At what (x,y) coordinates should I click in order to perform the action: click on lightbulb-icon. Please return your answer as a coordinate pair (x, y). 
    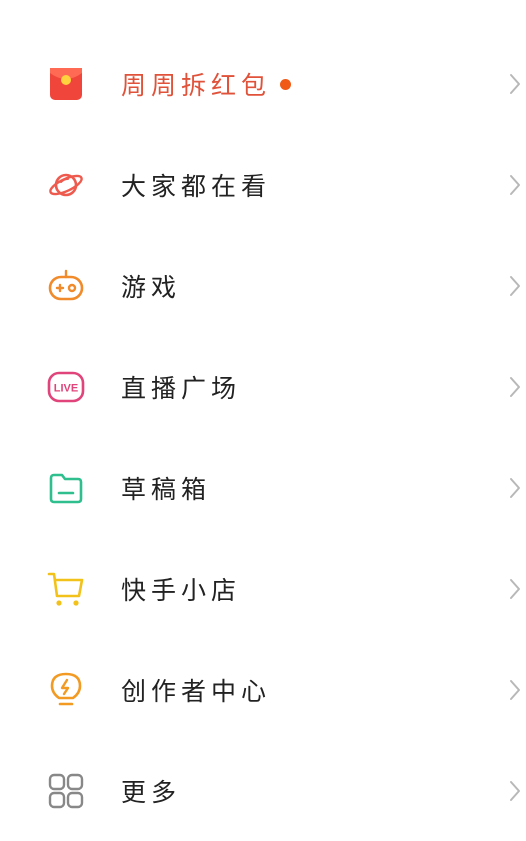
    Looking at the image, I should click on (66, 690).